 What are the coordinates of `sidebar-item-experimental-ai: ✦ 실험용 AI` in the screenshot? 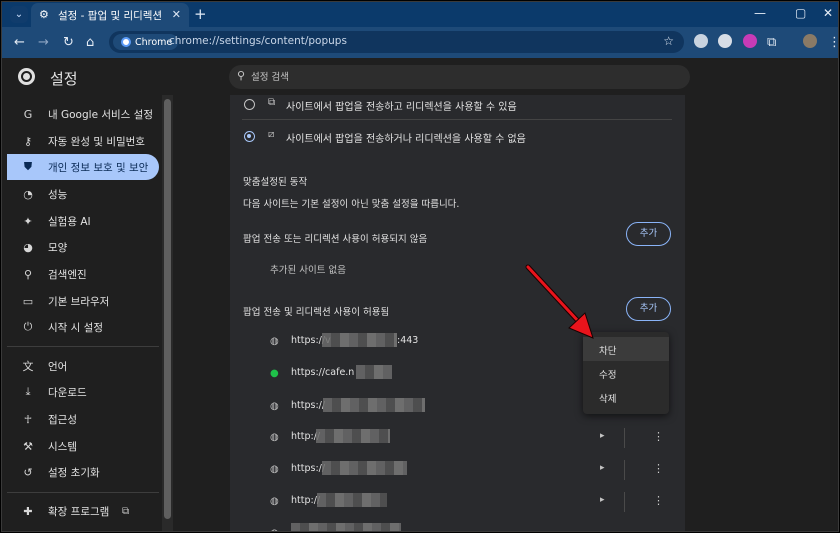 It's located at (83, 221).